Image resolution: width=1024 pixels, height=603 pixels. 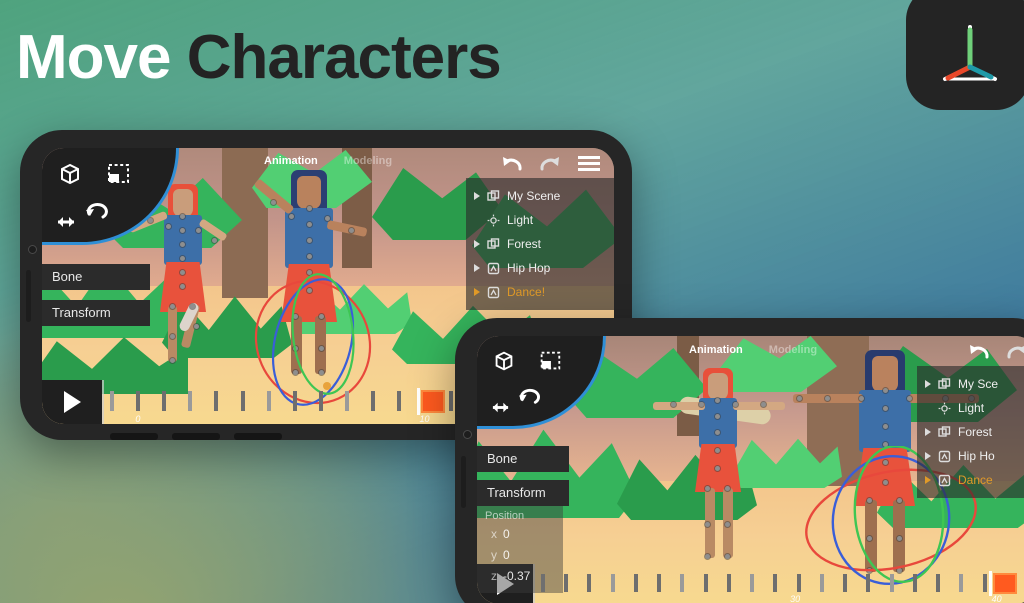 What do you see at coordinates (506, 534) in the screenshot?
I see `axis-value-x: 0` at bounding box center [506, 534].